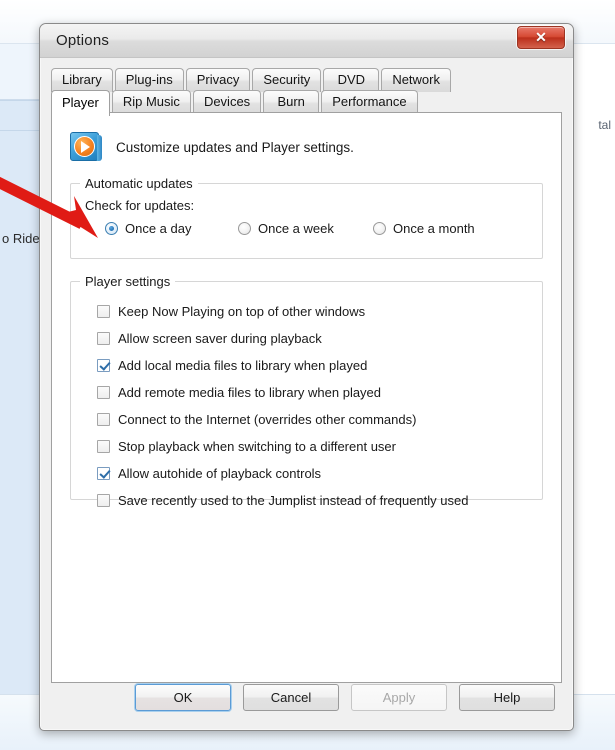 The width and height of the screenshot is (615, 750). What do you see at coordinates (83, 40) in the screenshot?
I see `dialog-title: Options` at bounding box center [83, 40].